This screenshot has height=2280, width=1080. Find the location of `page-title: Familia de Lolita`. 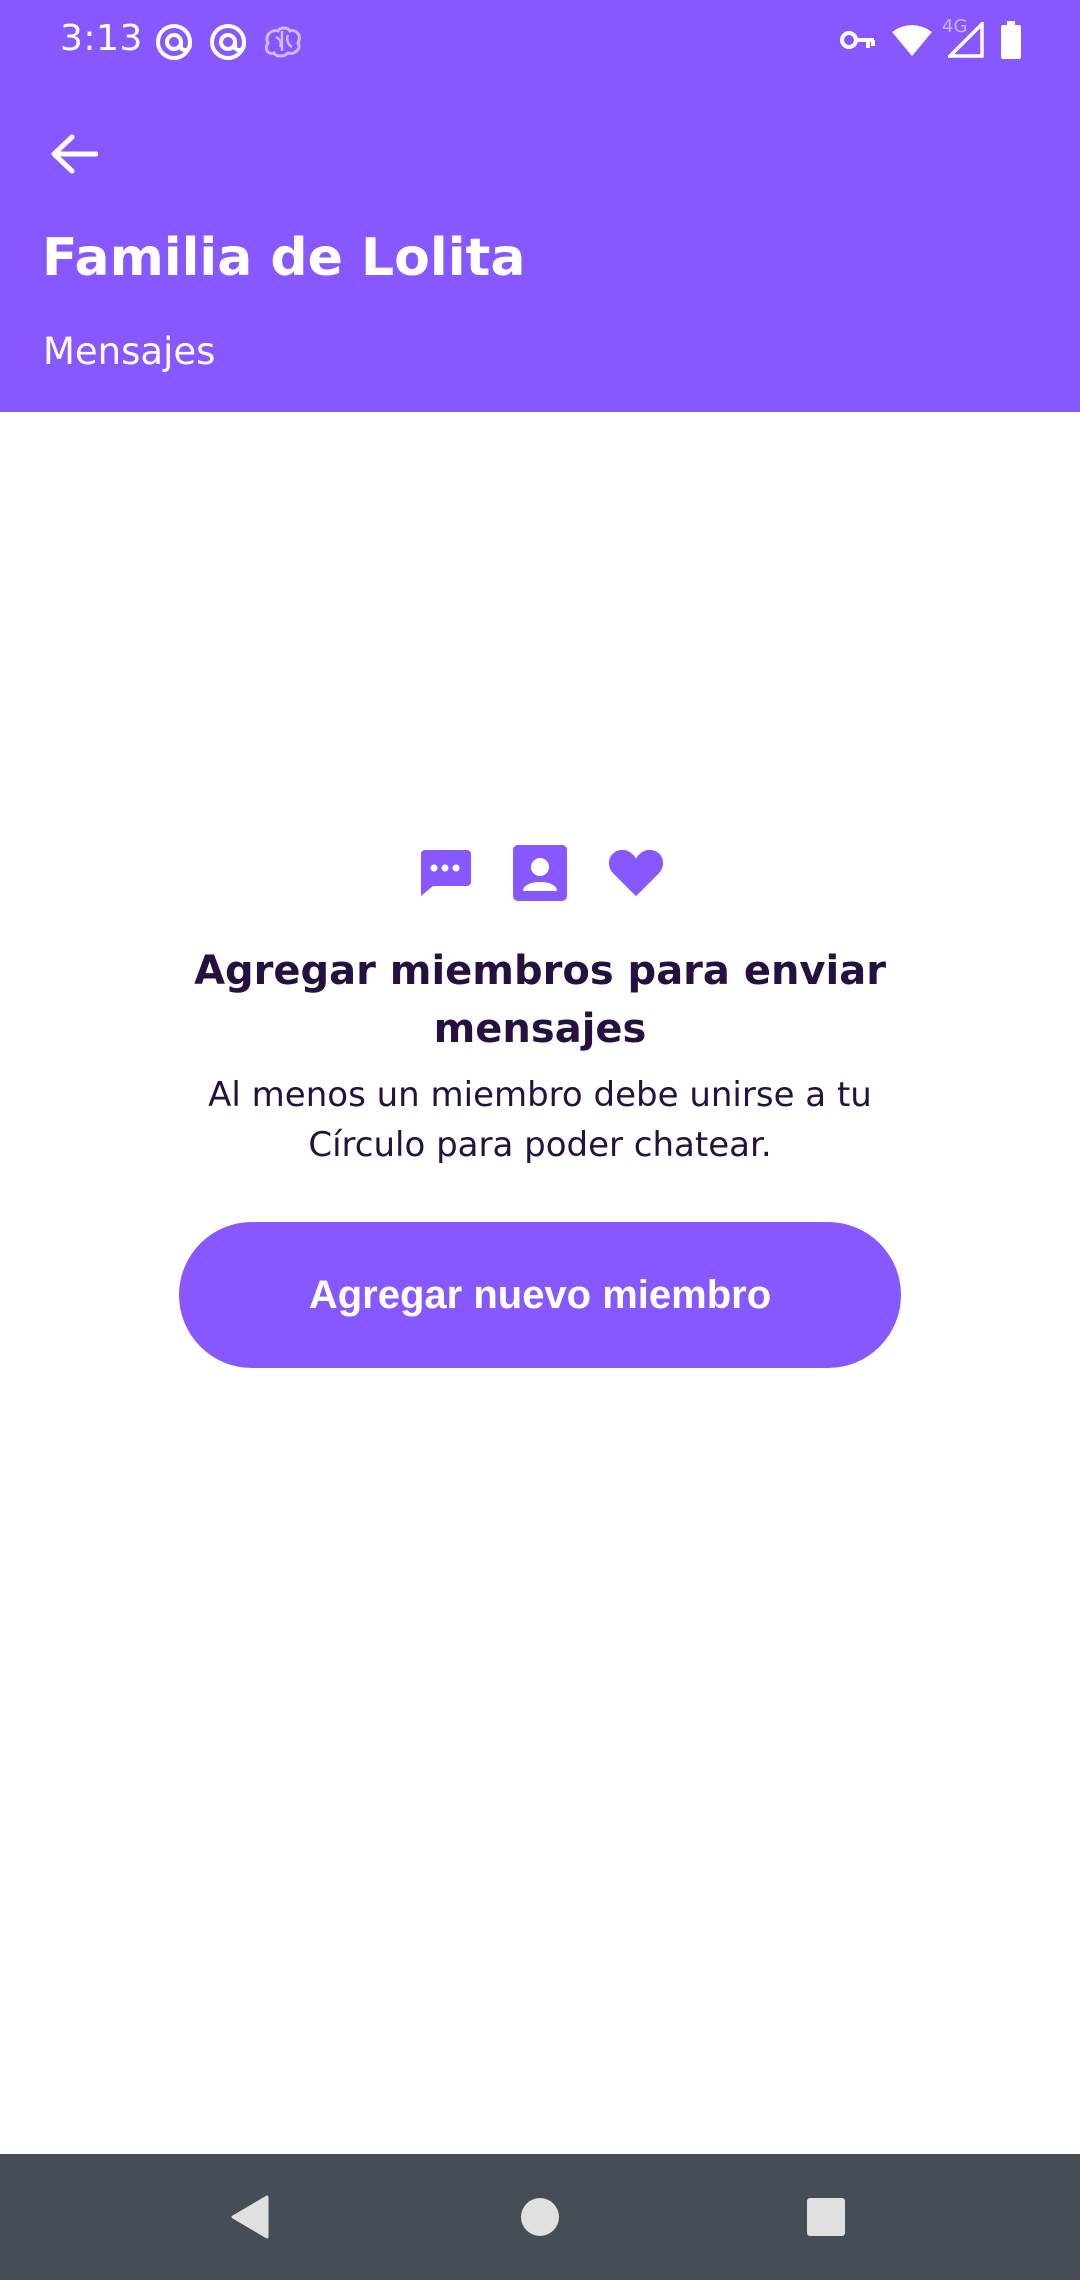

page-title: Familia de Lolita is located at coordinates (284, 258).